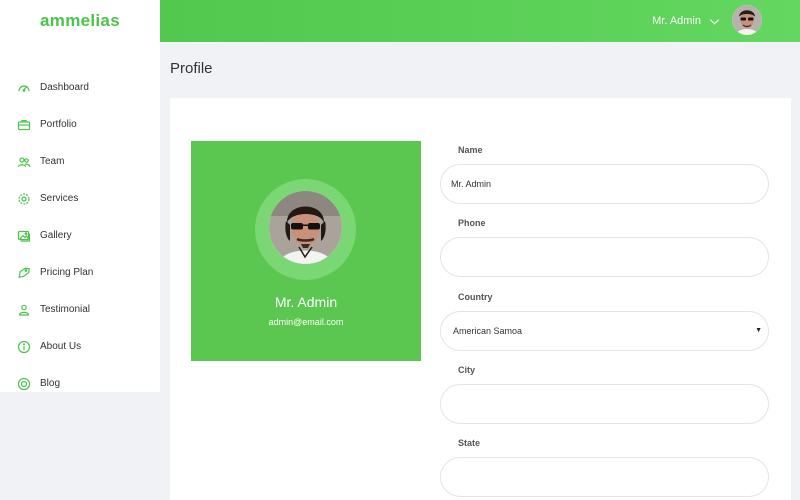 This screenshot has height=500, width=800. I want to click on sidebar-item-pricing-plan: Pricing Plan, so click(80, 272).